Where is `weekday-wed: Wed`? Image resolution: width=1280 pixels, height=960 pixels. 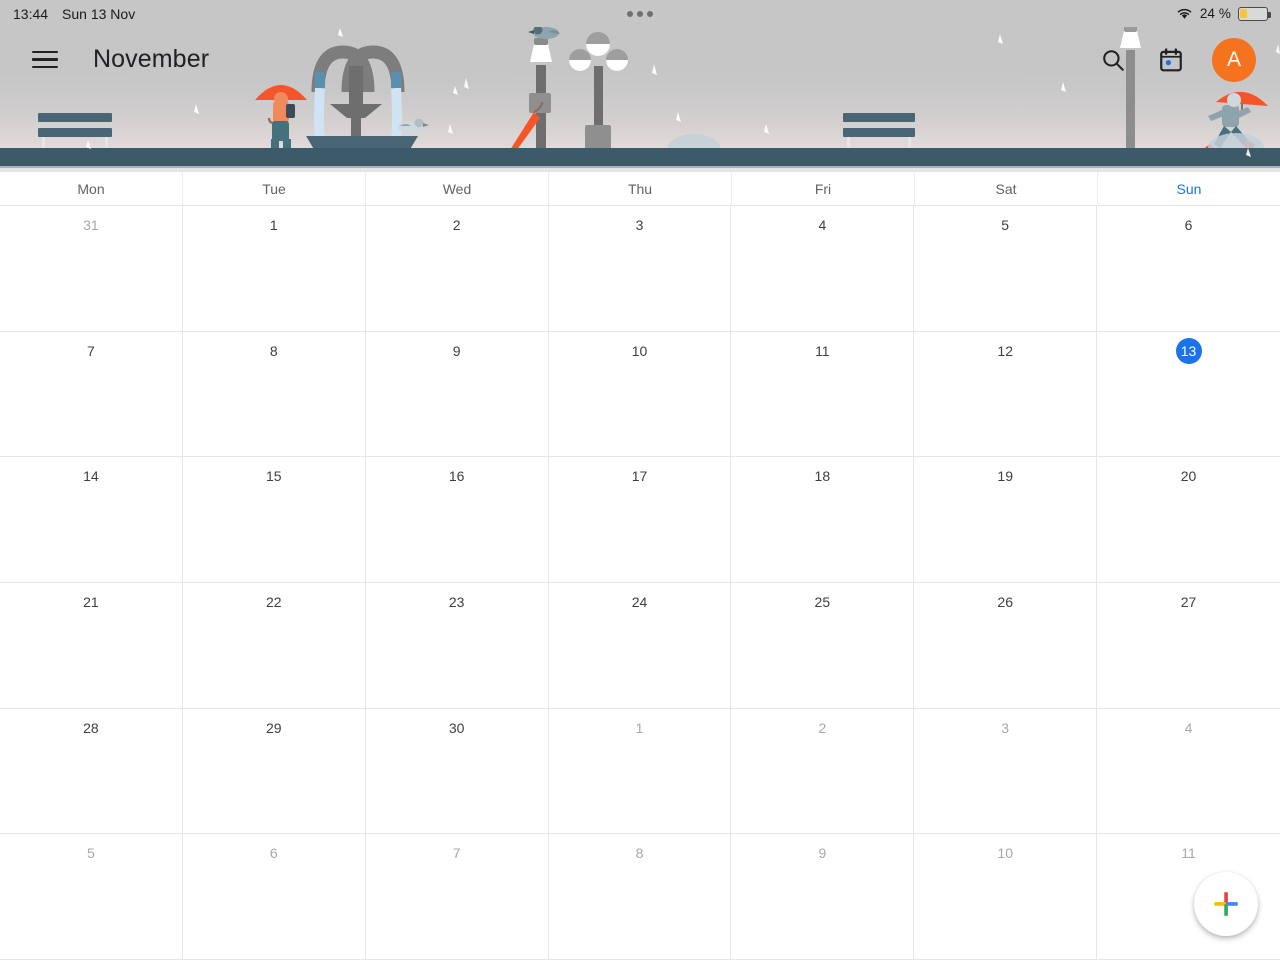
weekday-wed: Wed is located at coordinates (457, 188).